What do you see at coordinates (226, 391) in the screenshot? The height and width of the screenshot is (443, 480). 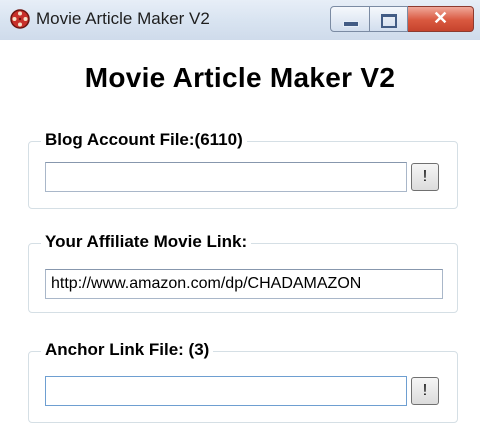 I see `anchor-link-input` at bounding box center [226, 391].